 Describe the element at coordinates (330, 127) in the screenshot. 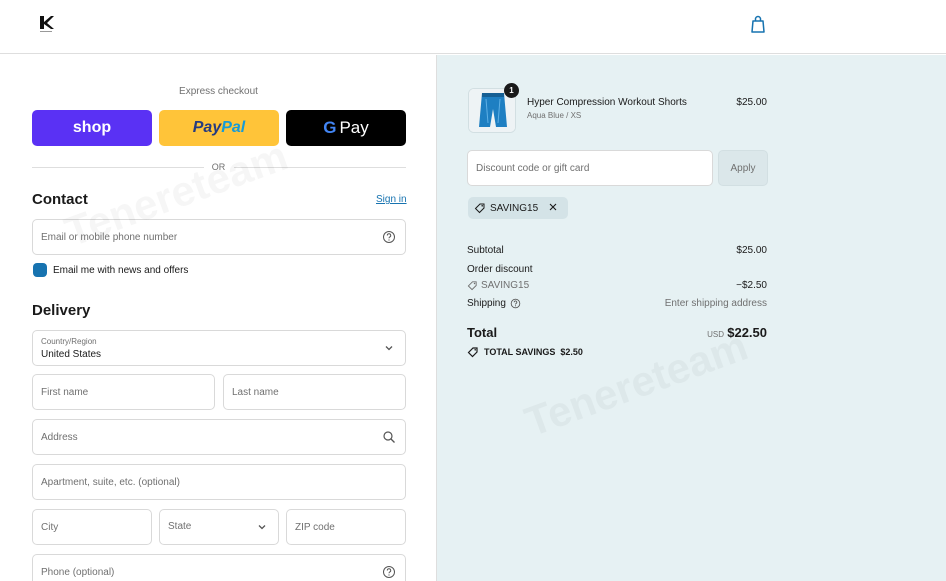

I see `google-g-icon: G` at that location.